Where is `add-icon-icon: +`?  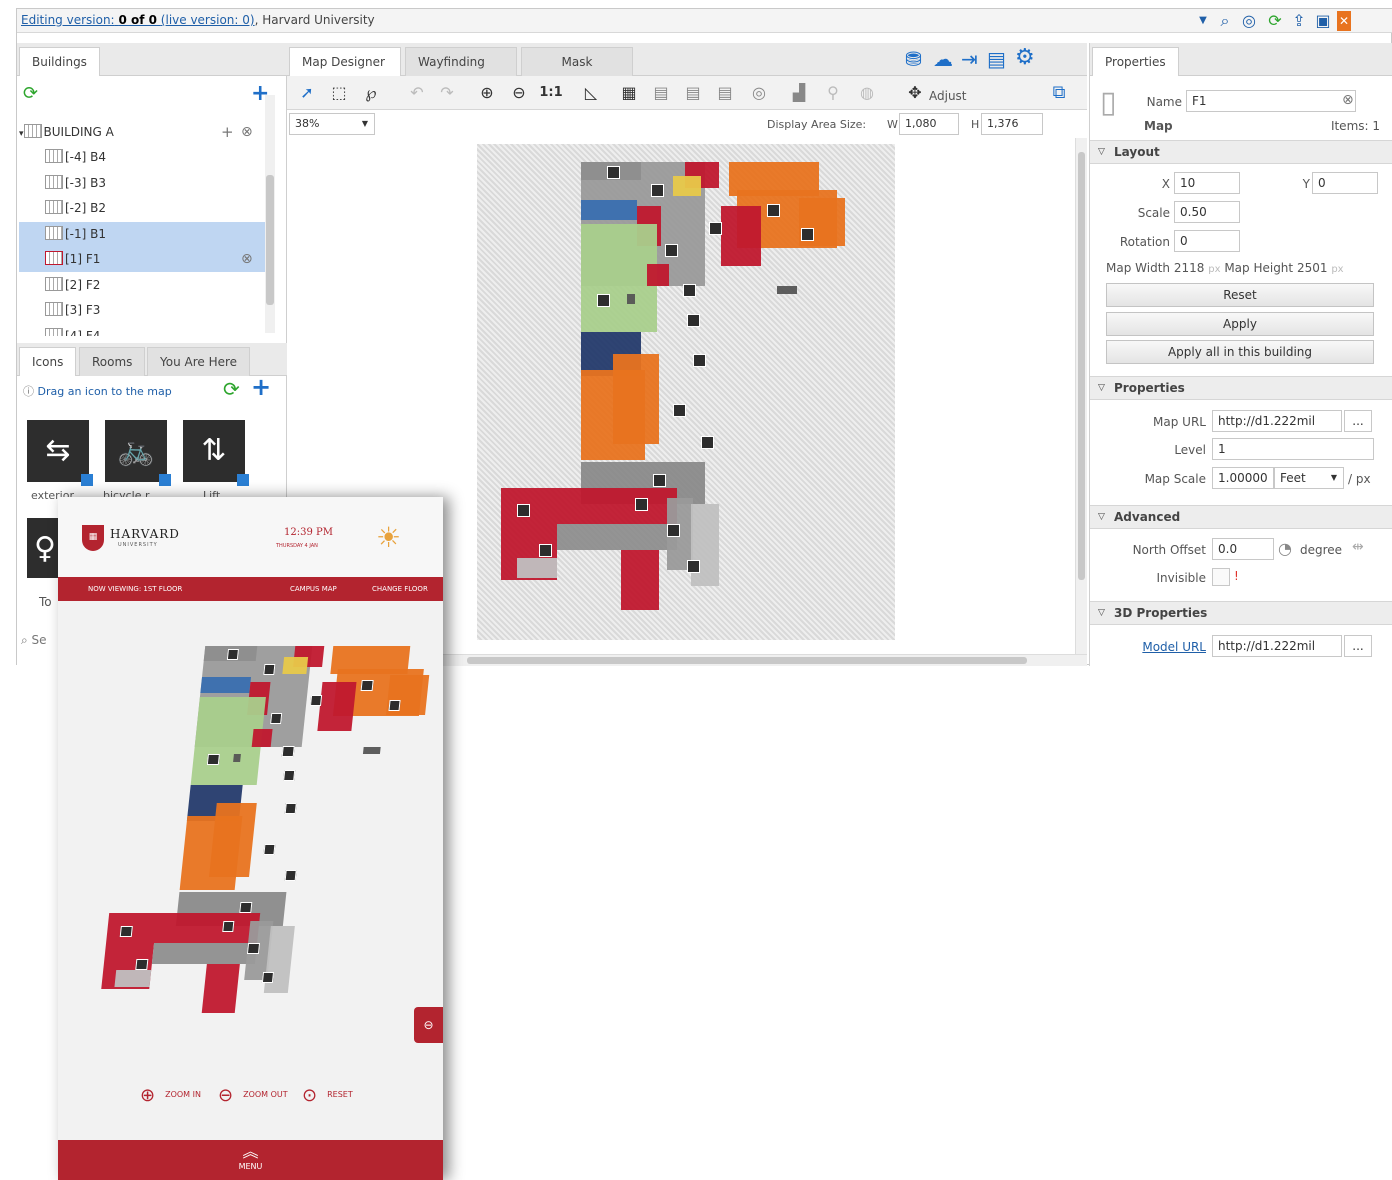
add-icon-icon: + is located at coordinates (261, 387).